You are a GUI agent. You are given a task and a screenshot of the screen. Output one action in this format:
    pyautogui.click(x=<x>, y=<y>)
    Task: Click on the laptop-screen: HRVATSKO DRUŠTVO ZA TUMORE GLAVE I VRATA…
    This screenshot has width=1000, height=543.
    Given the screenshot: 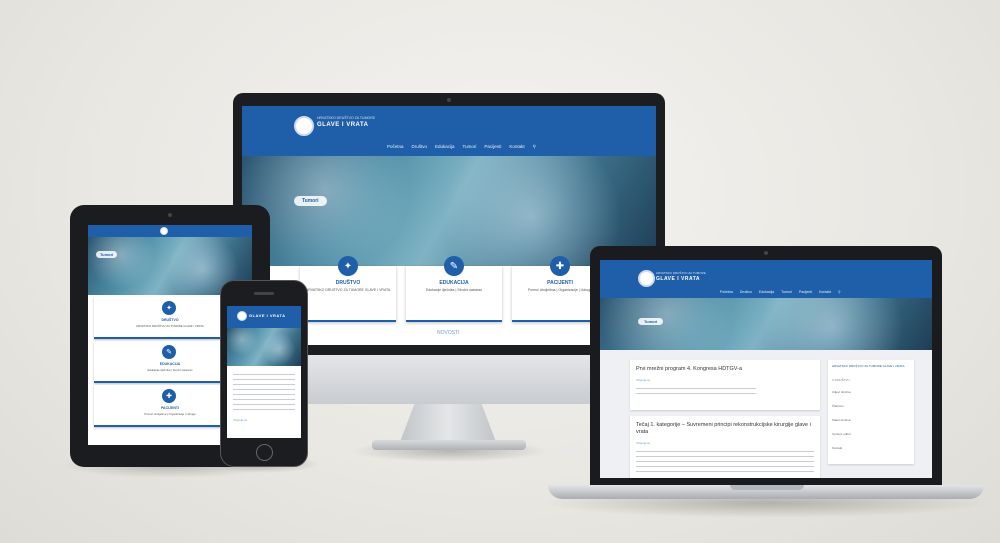 What is the action you would take?
    pyautogui.click(x=766, y=369)
    